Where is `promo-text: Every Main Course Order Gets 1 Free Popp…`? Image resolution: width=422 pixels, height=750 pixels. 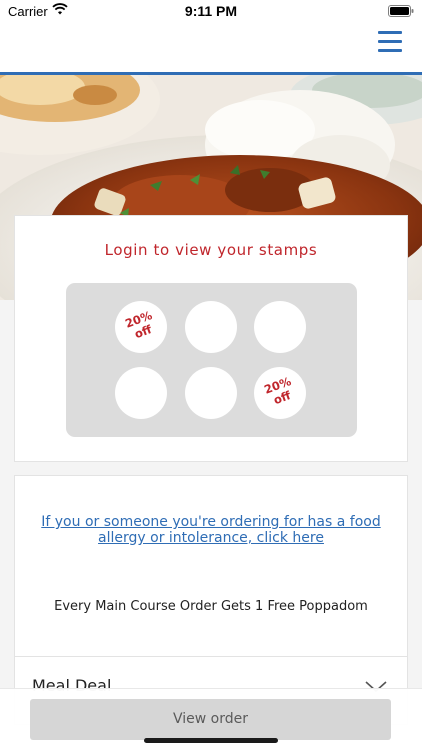
promo-text: Every Main Course Order Gets 1 Free Popp… is located at coordinates (211, 606).